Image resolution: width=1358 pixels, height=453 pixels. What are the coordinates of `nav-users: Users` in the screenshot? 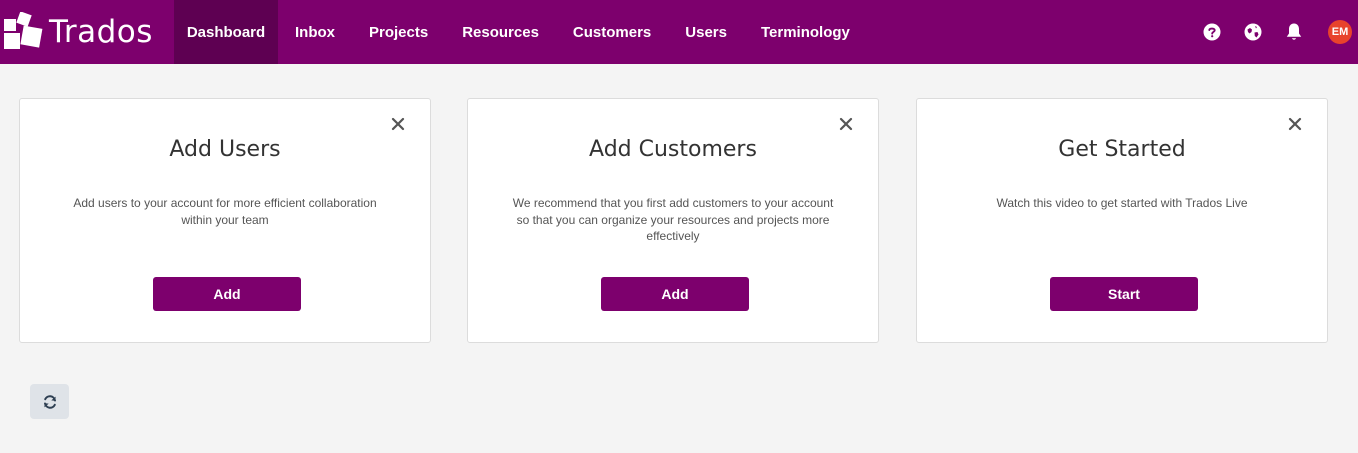 It's located at (706, 32).